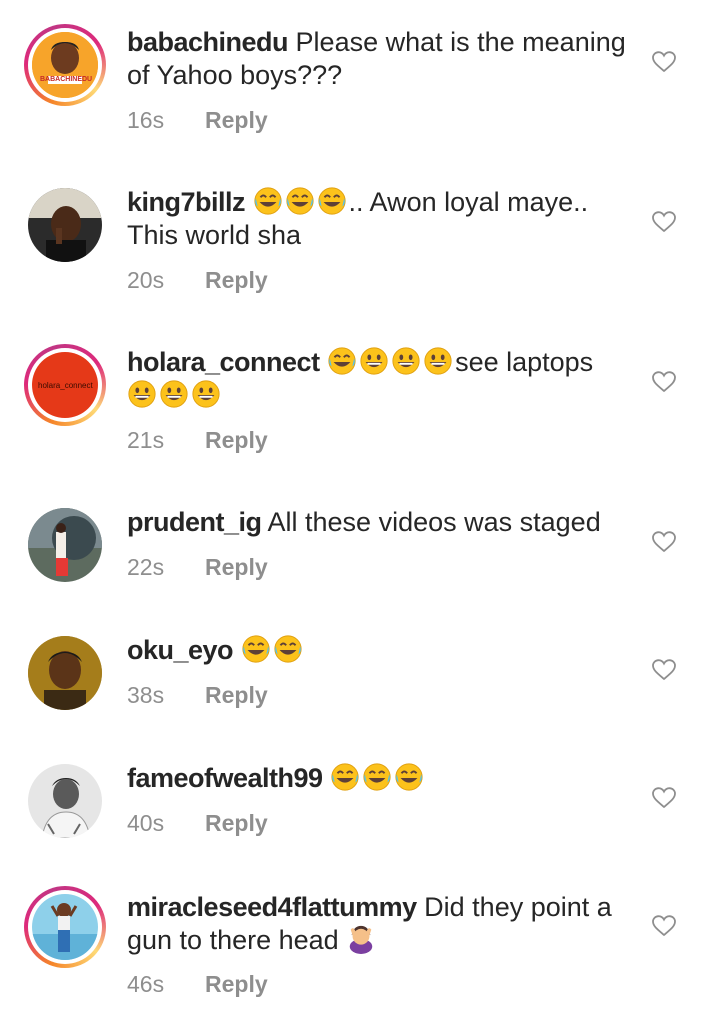 This screenshot has width=720, height=1010. I want to click on comment-meta: 22s Reply, so click(197, 567).